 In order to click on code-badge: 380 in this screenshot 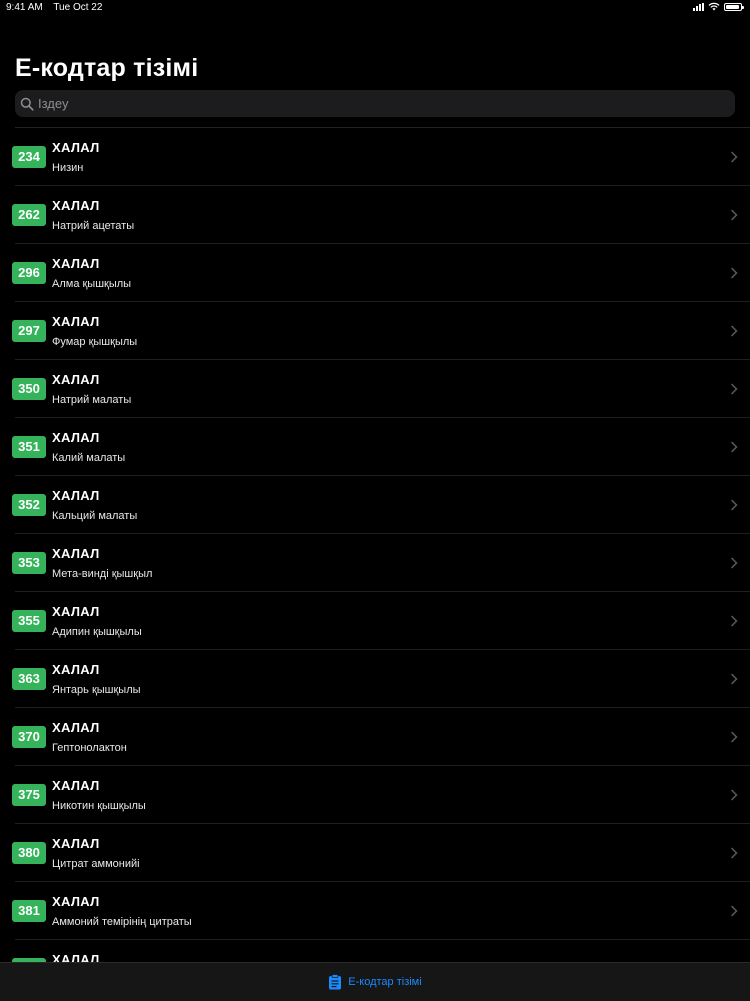, I will do `click(29, 853)`.